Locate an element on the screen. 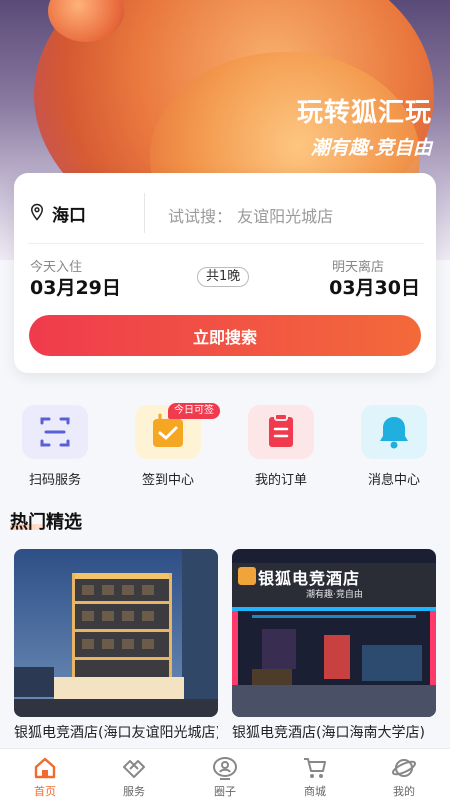 The height and width of the screenshot is (800, 450). hotel-photo is located at coordinates (116, 633).